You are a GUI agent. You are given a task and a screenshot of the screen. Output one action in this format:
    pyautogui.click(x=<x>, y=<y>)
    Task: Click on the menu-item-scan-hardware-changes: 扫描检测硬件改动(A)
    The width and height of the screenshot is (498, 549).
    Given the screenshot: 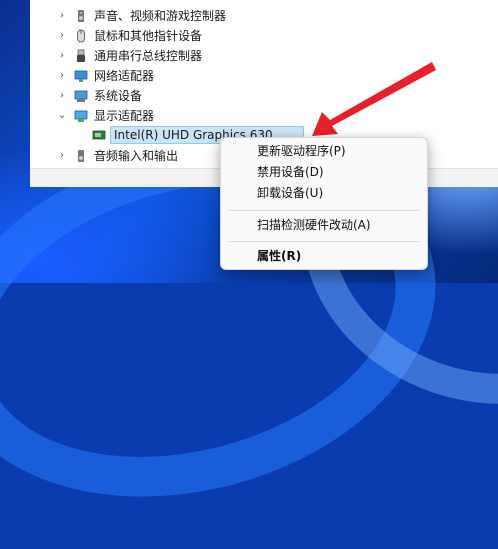 What is the action you would take?
    pyautogui.click(x=324, y=225)
    